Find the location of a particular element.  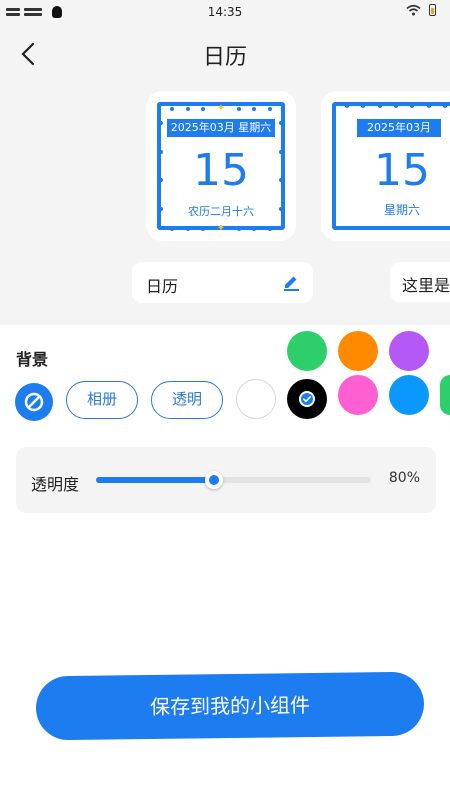

album-button: 相册 is located at coordinates (102, 400).